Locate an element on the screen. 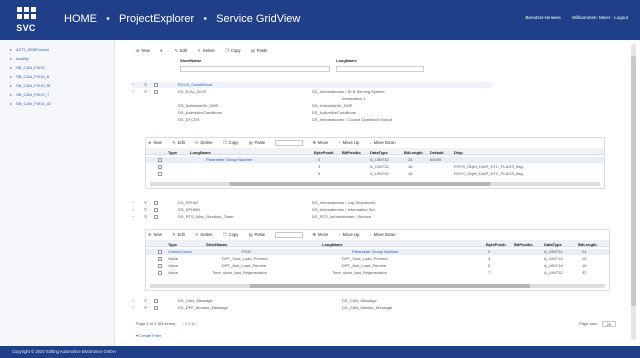 This screenshot has width=640, height=358. vertical-scrollbar is located at coordinates (633, 192).